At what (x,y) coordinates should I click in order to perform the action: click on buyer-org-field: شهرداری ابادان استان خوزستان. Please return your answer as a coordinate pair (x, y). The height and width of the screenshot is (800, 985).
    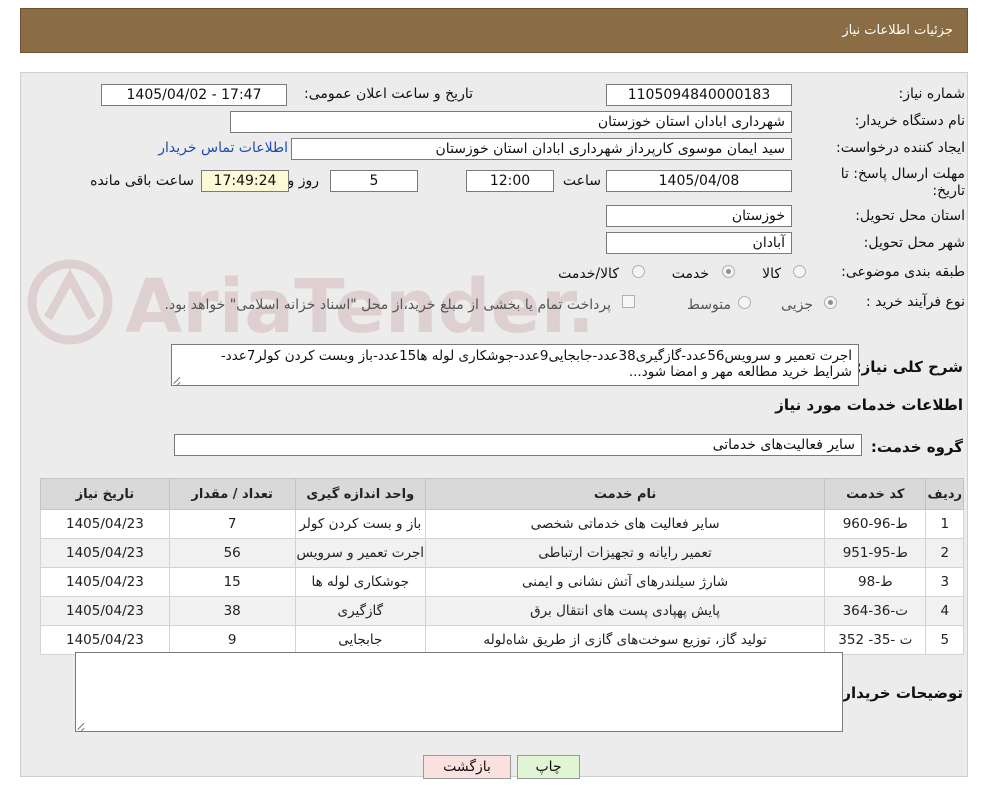
    Looking at the image, I should click on (511, 122).